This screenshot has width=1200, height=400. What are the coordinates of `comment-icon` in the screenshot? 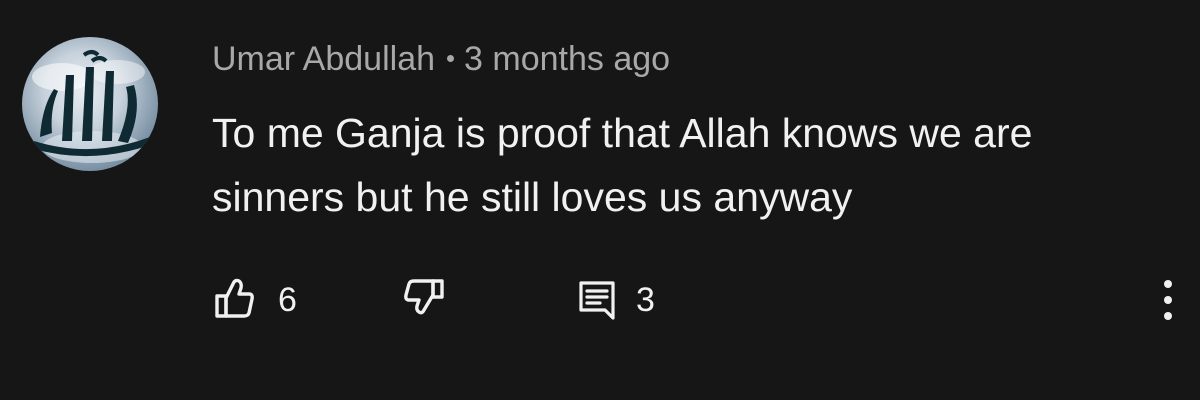 It's located at (597, 300).